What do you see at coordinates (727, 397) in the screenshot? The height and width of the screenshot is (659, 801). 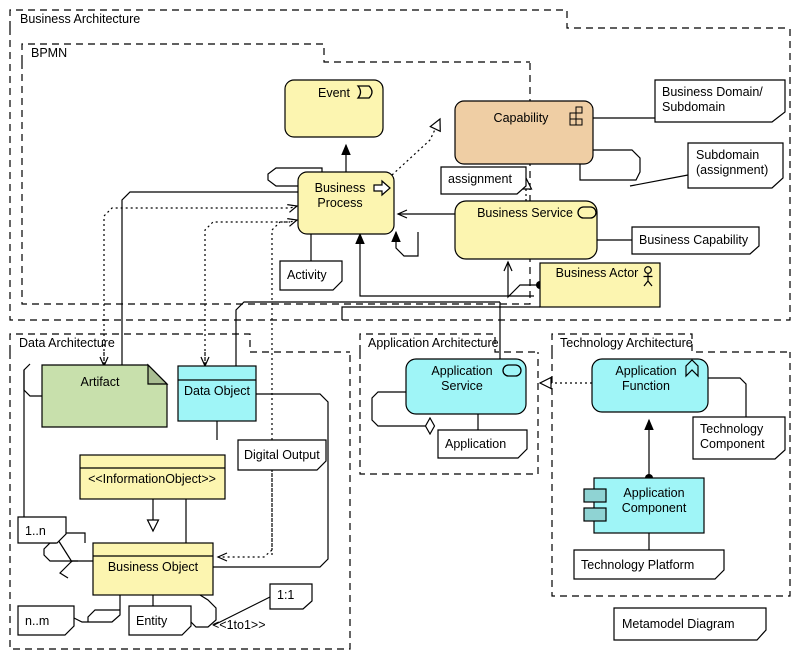 I see `leader-technology-component` at bounding box center [727, 397].